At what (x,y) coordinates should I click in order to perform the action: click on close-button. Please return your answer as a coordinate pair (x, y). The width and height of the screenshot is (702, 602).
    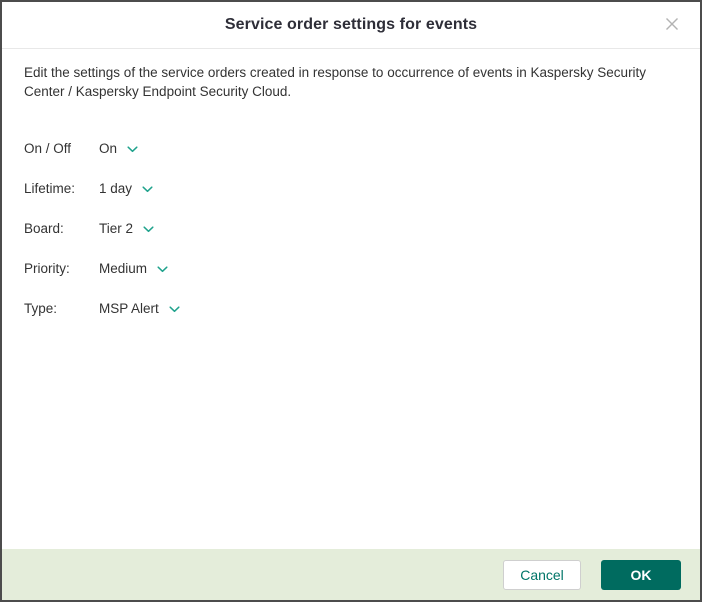
    Looking at the image, I should click on (672, 25).